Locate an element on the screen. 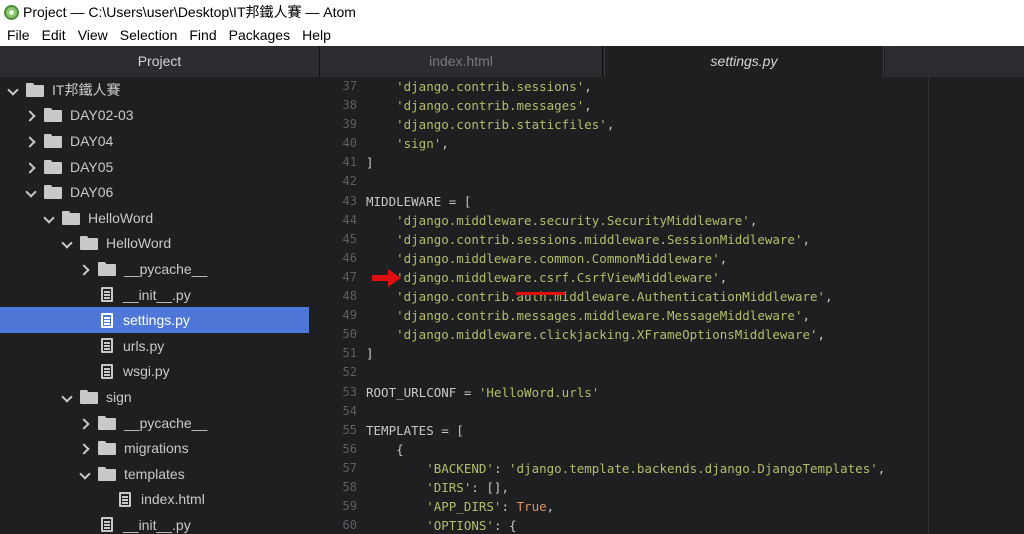 Image resolution: width=1024 pixels, height=534 pixels. string-token: 'sign' is located at coordinates (404, 144).